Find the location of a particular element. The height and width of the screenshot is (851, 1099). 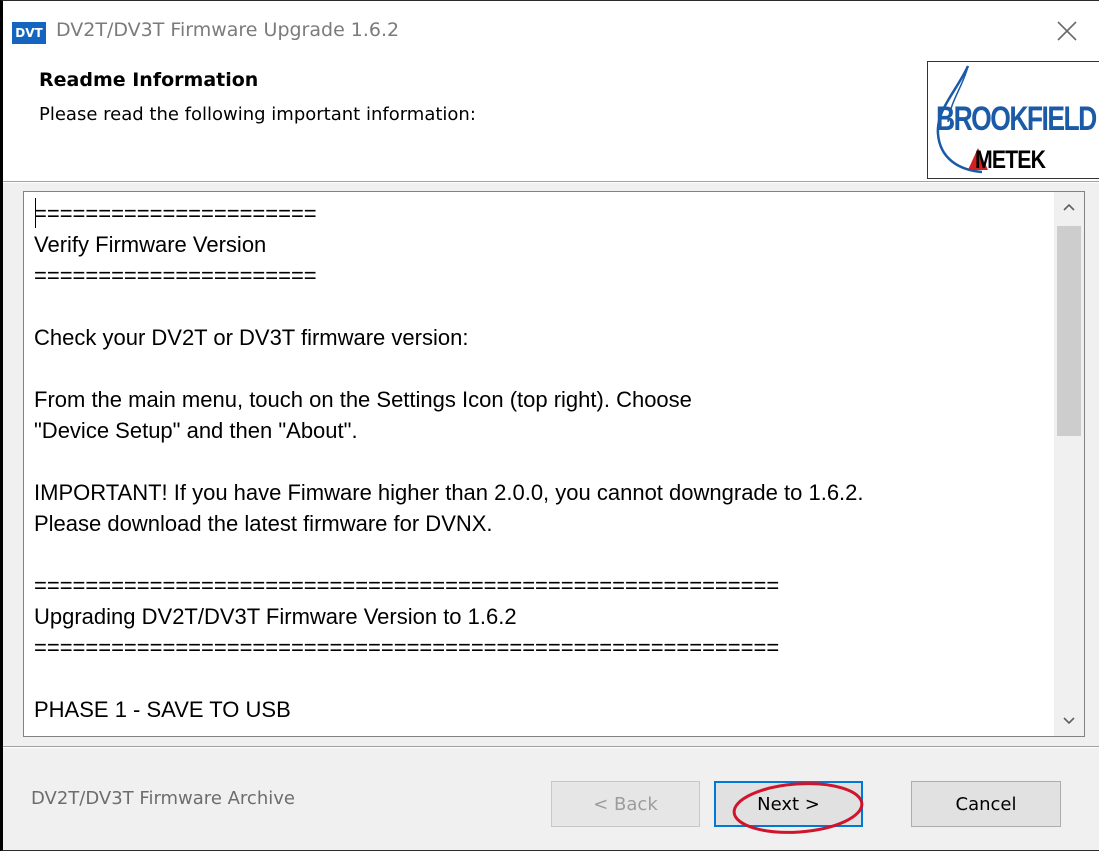

logo-ametek-text: METEK is located at coordinates (1010, 160).